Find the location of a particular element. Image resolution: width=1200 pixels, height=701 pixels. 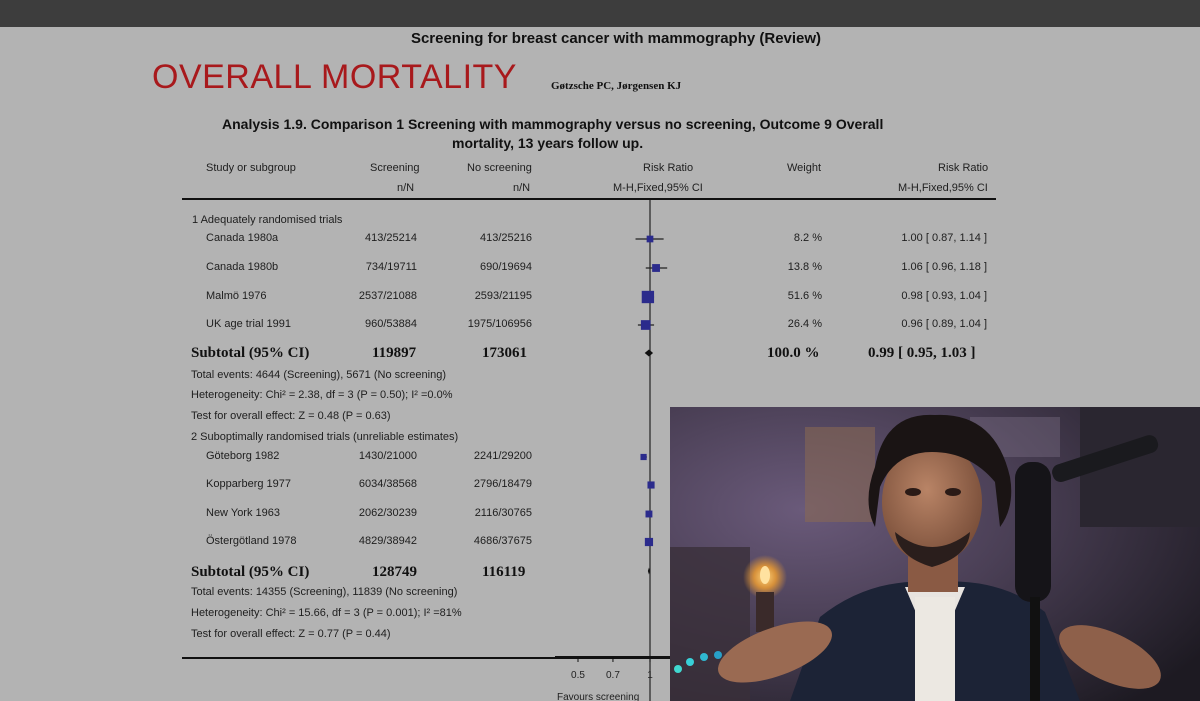

study-row-7-no-screening: 2116/30765 is located at coordinates (503, 513).